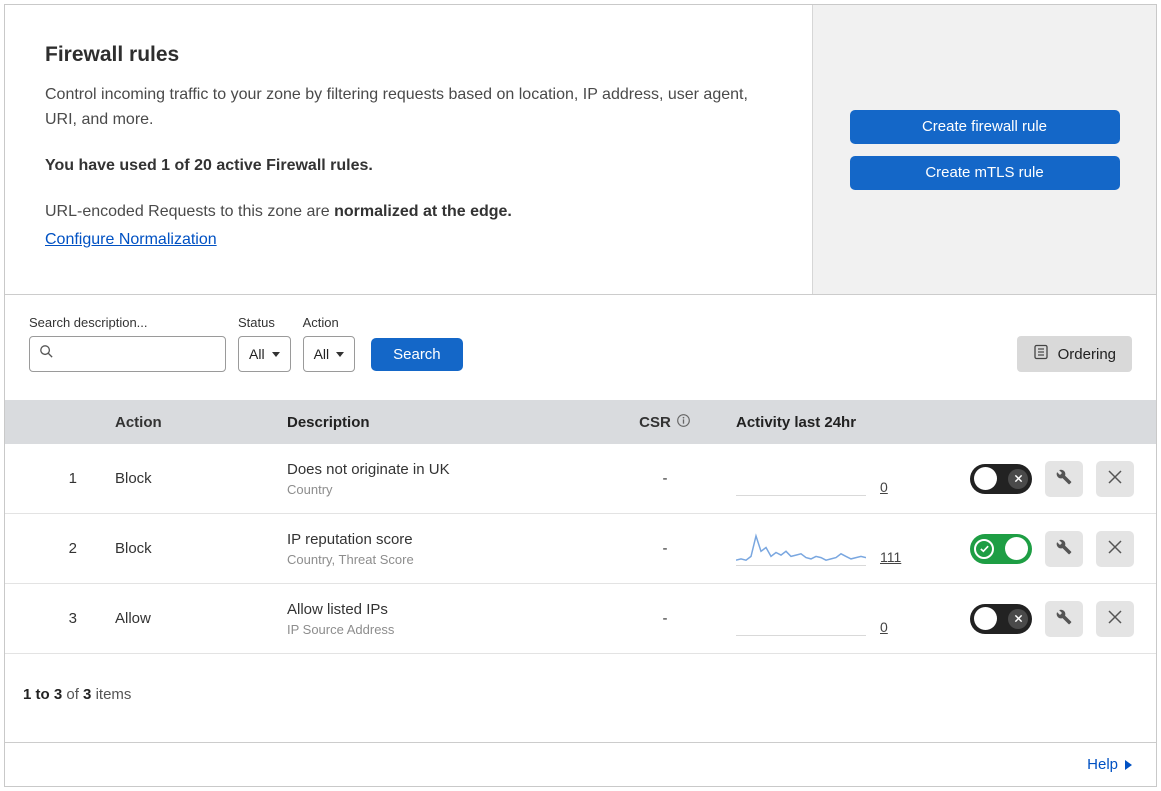 The height and width of the screenshot is (791, 1161). Describe the element at coordinates (72, 478) in the screenshot. I see `rule-priority: 1` at that location.